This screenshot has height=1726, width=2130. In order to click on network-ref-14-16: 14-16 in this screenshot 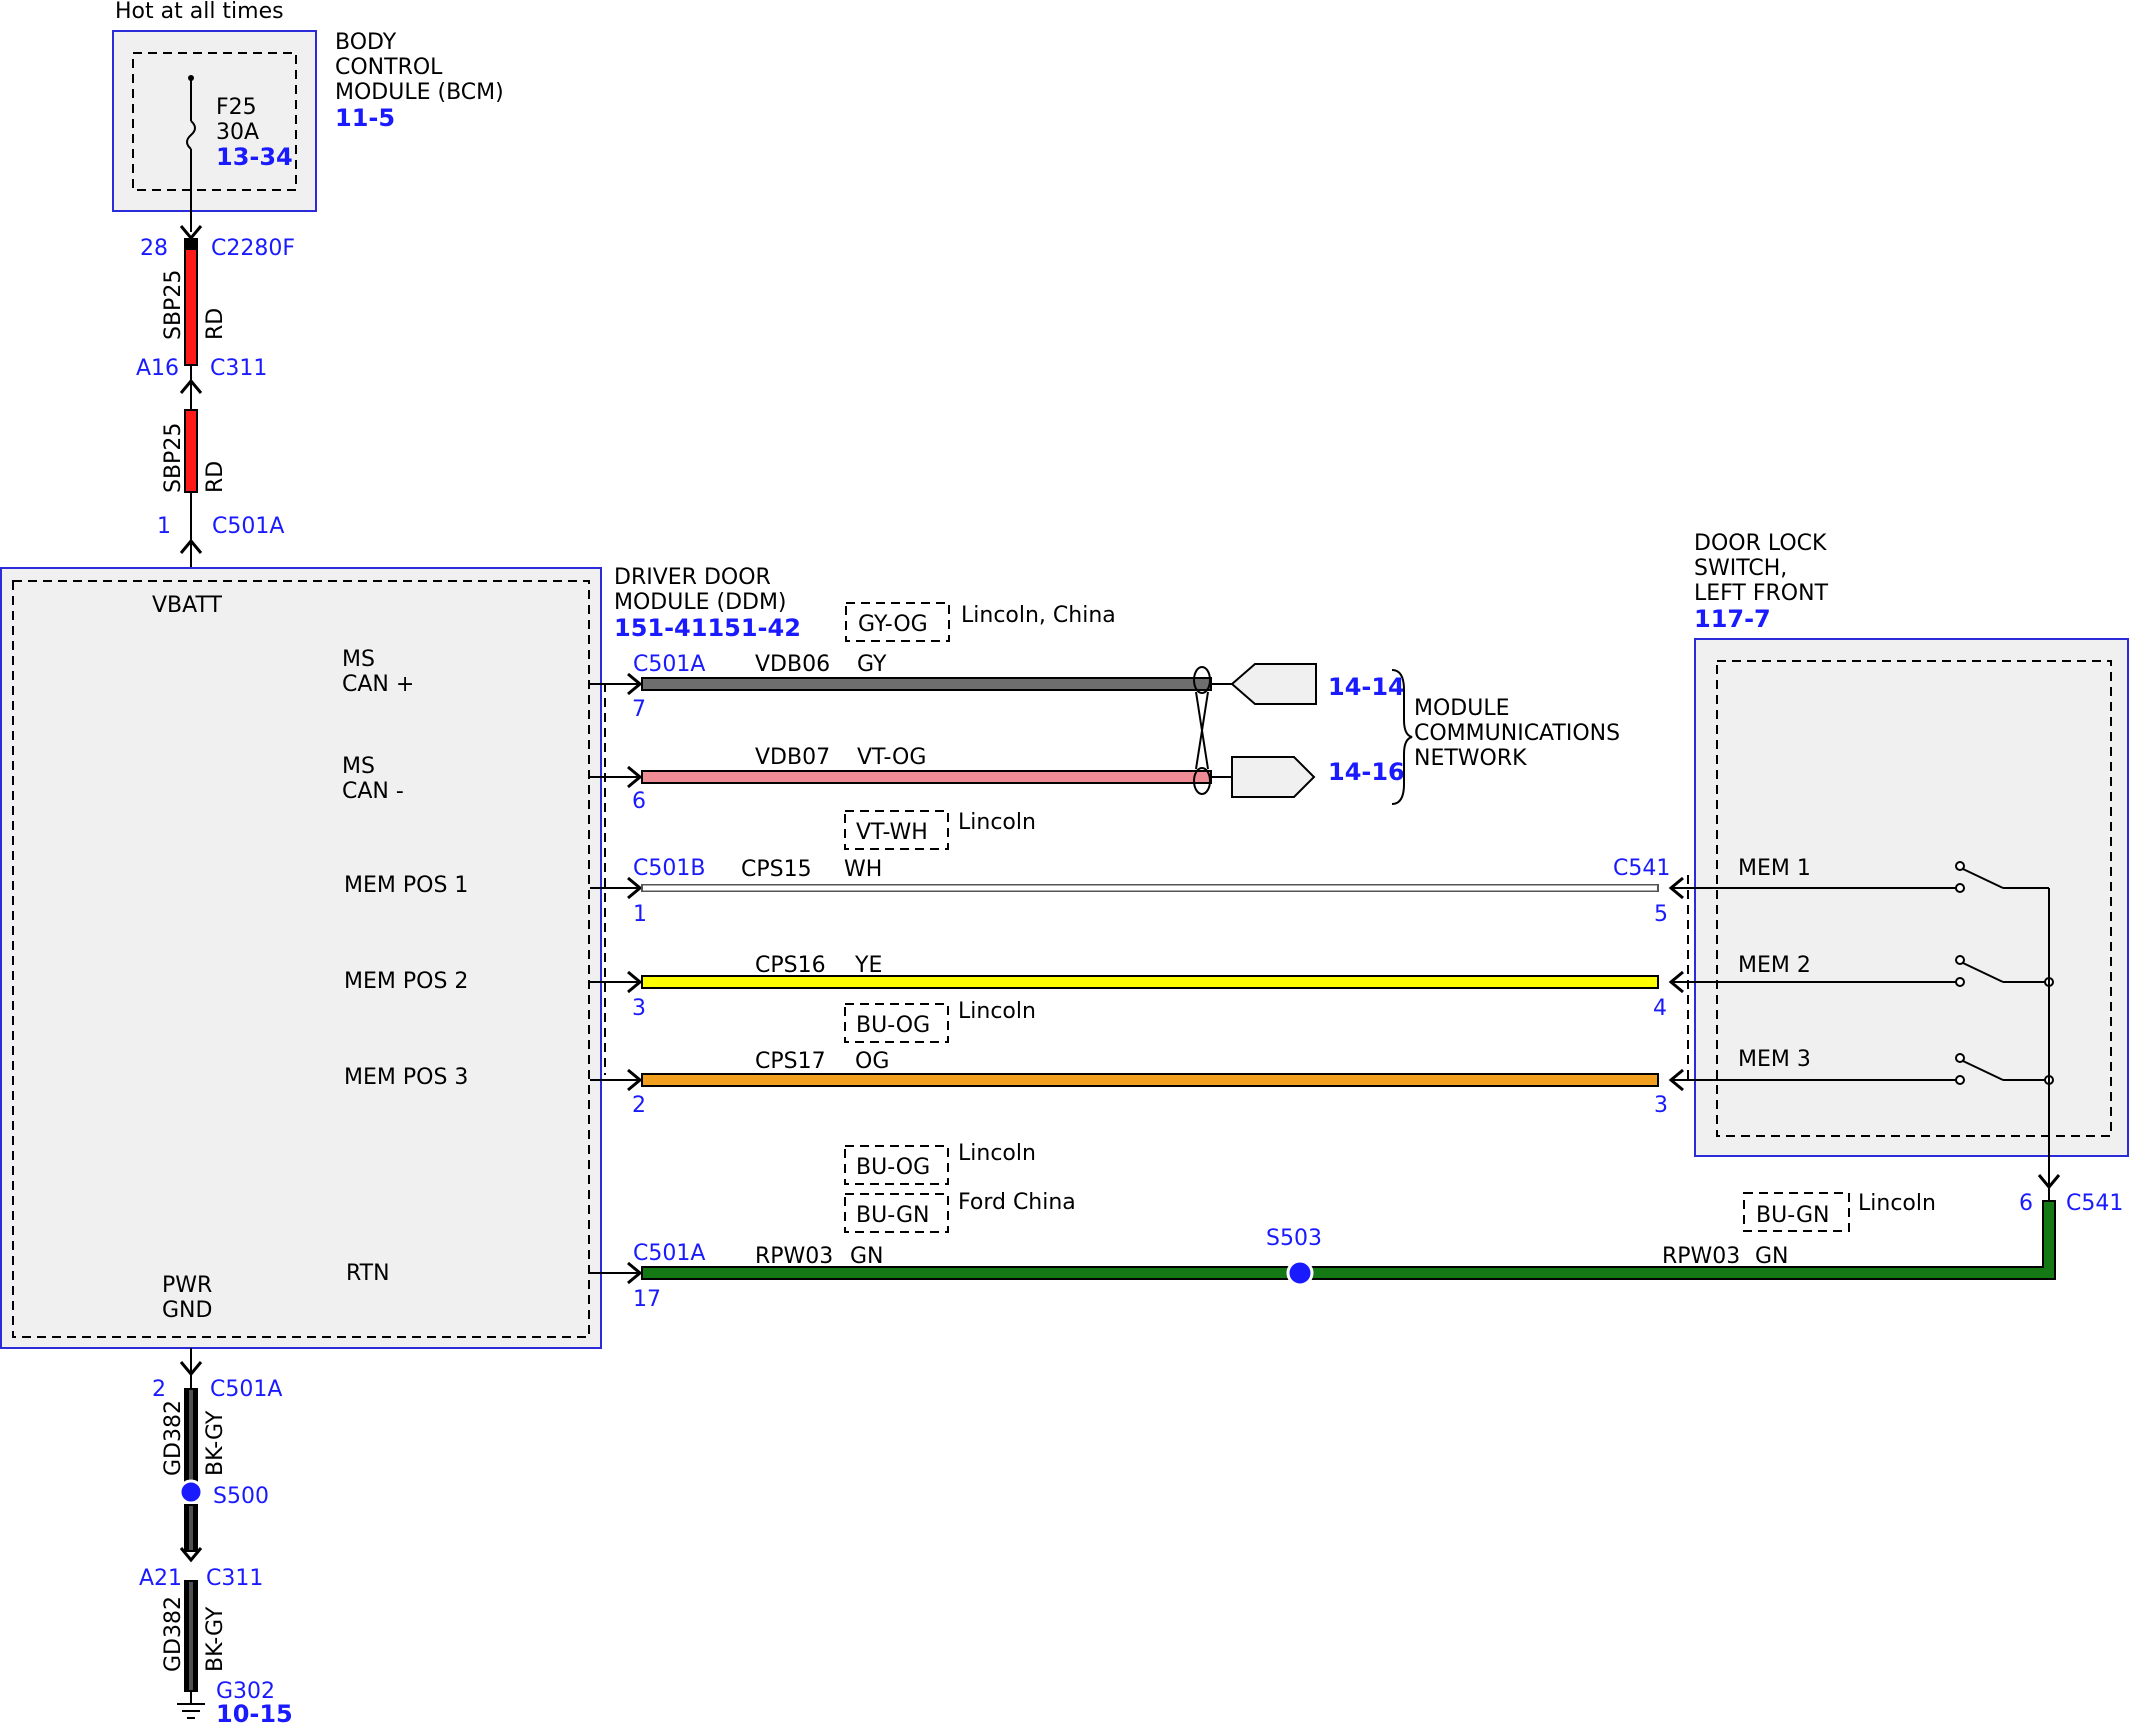, I will do `click(1366, 772)`.